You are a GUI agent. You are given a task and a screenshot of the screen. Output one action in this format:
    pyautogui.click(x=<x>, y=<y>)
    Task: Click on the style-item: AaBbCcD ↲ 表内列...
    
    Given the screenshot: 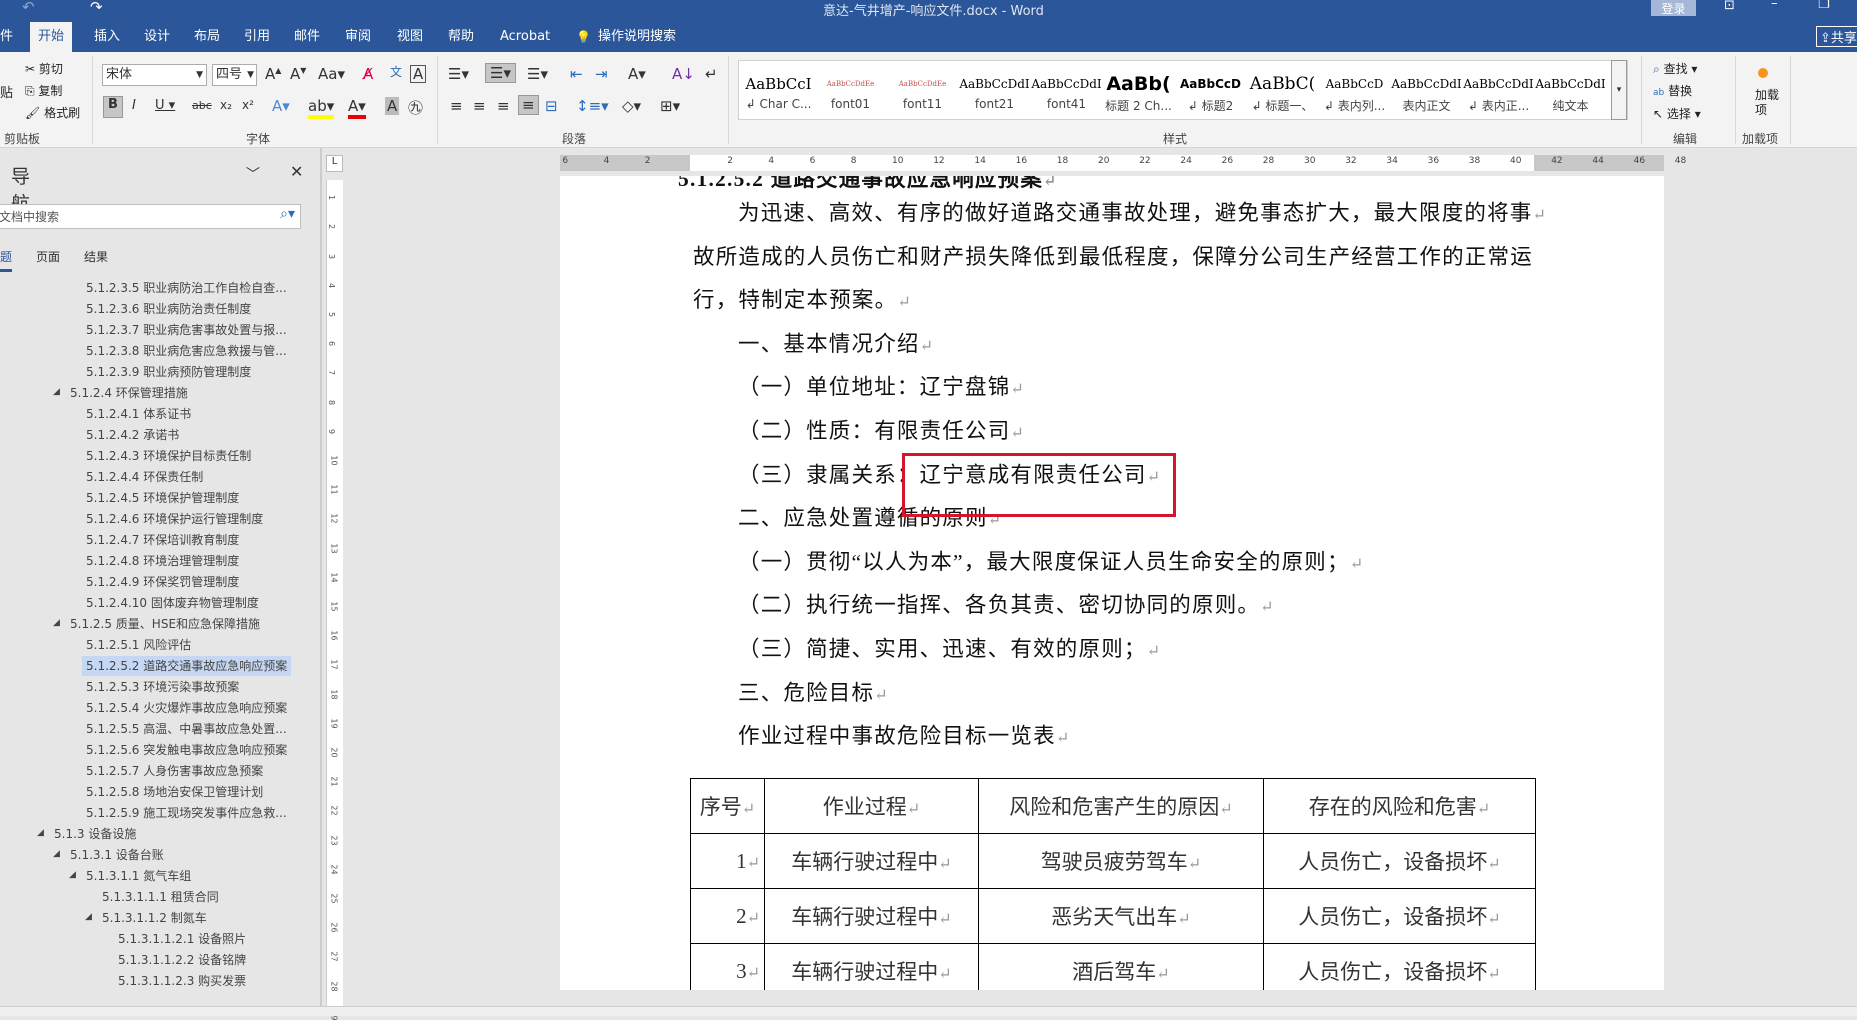 What is the action you would take?
    pyautogui.click(x=1354, y=96)
    